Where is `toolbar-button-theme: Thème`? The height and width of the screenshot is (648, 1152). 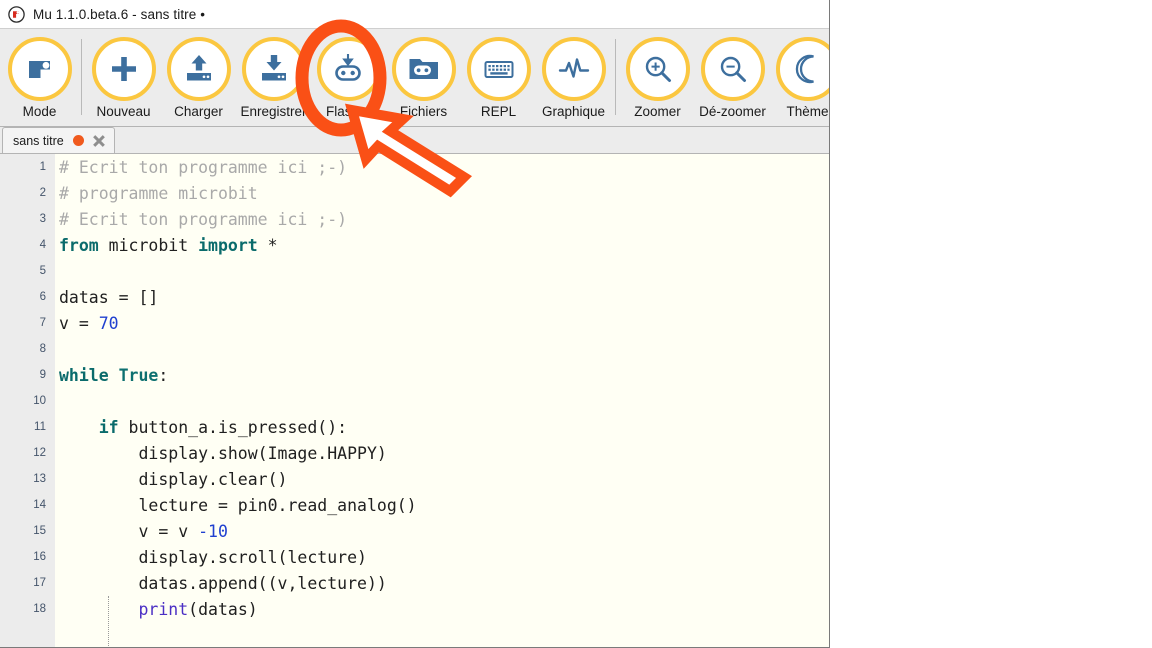
toolbar-button-theme: Thème is located at coordinates (799, 74).